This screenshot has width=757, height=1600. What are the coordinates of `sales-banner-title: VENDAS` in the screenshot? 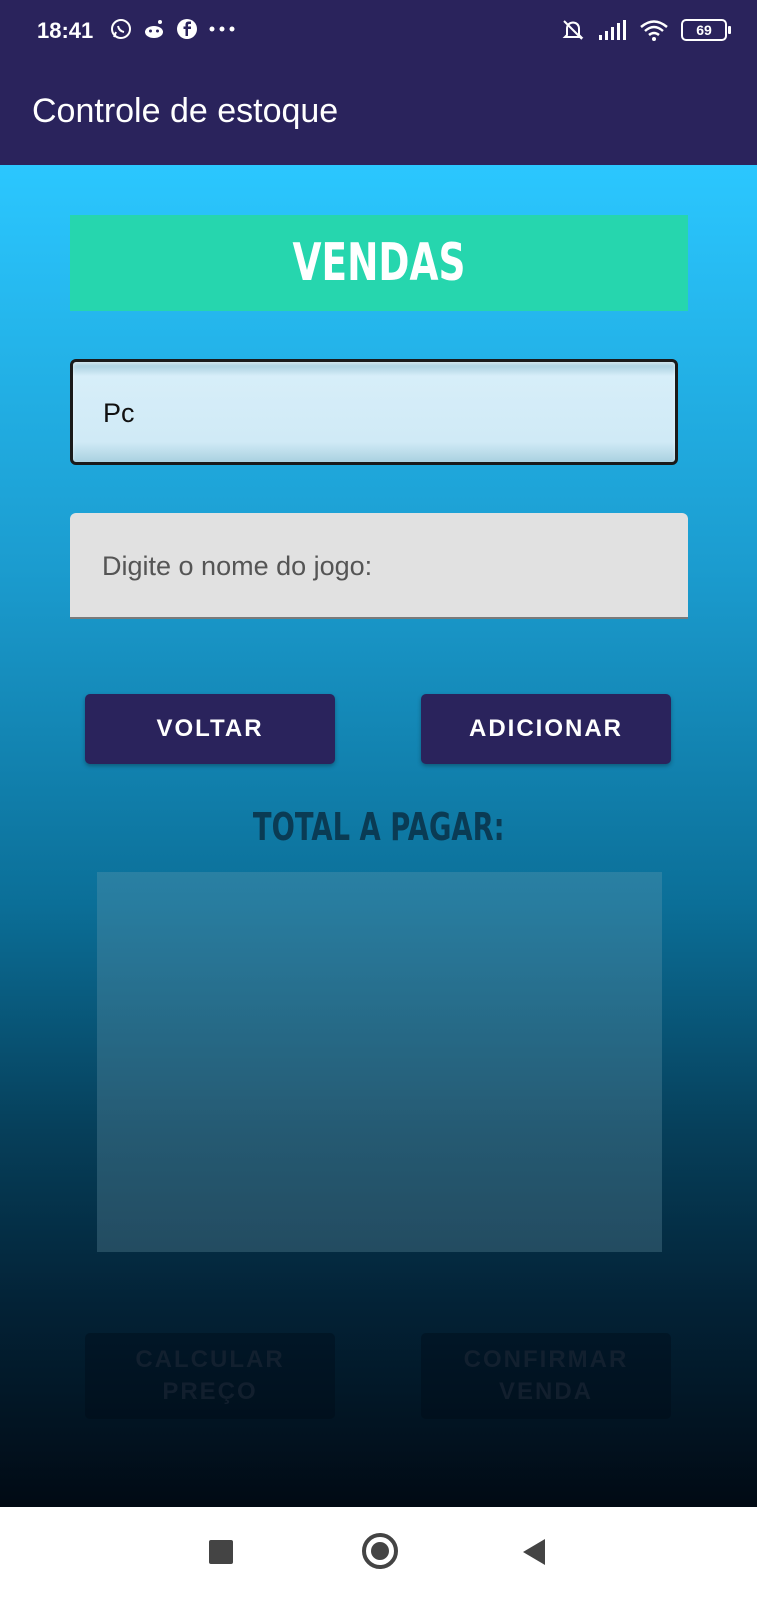 It's located at (379, 263).